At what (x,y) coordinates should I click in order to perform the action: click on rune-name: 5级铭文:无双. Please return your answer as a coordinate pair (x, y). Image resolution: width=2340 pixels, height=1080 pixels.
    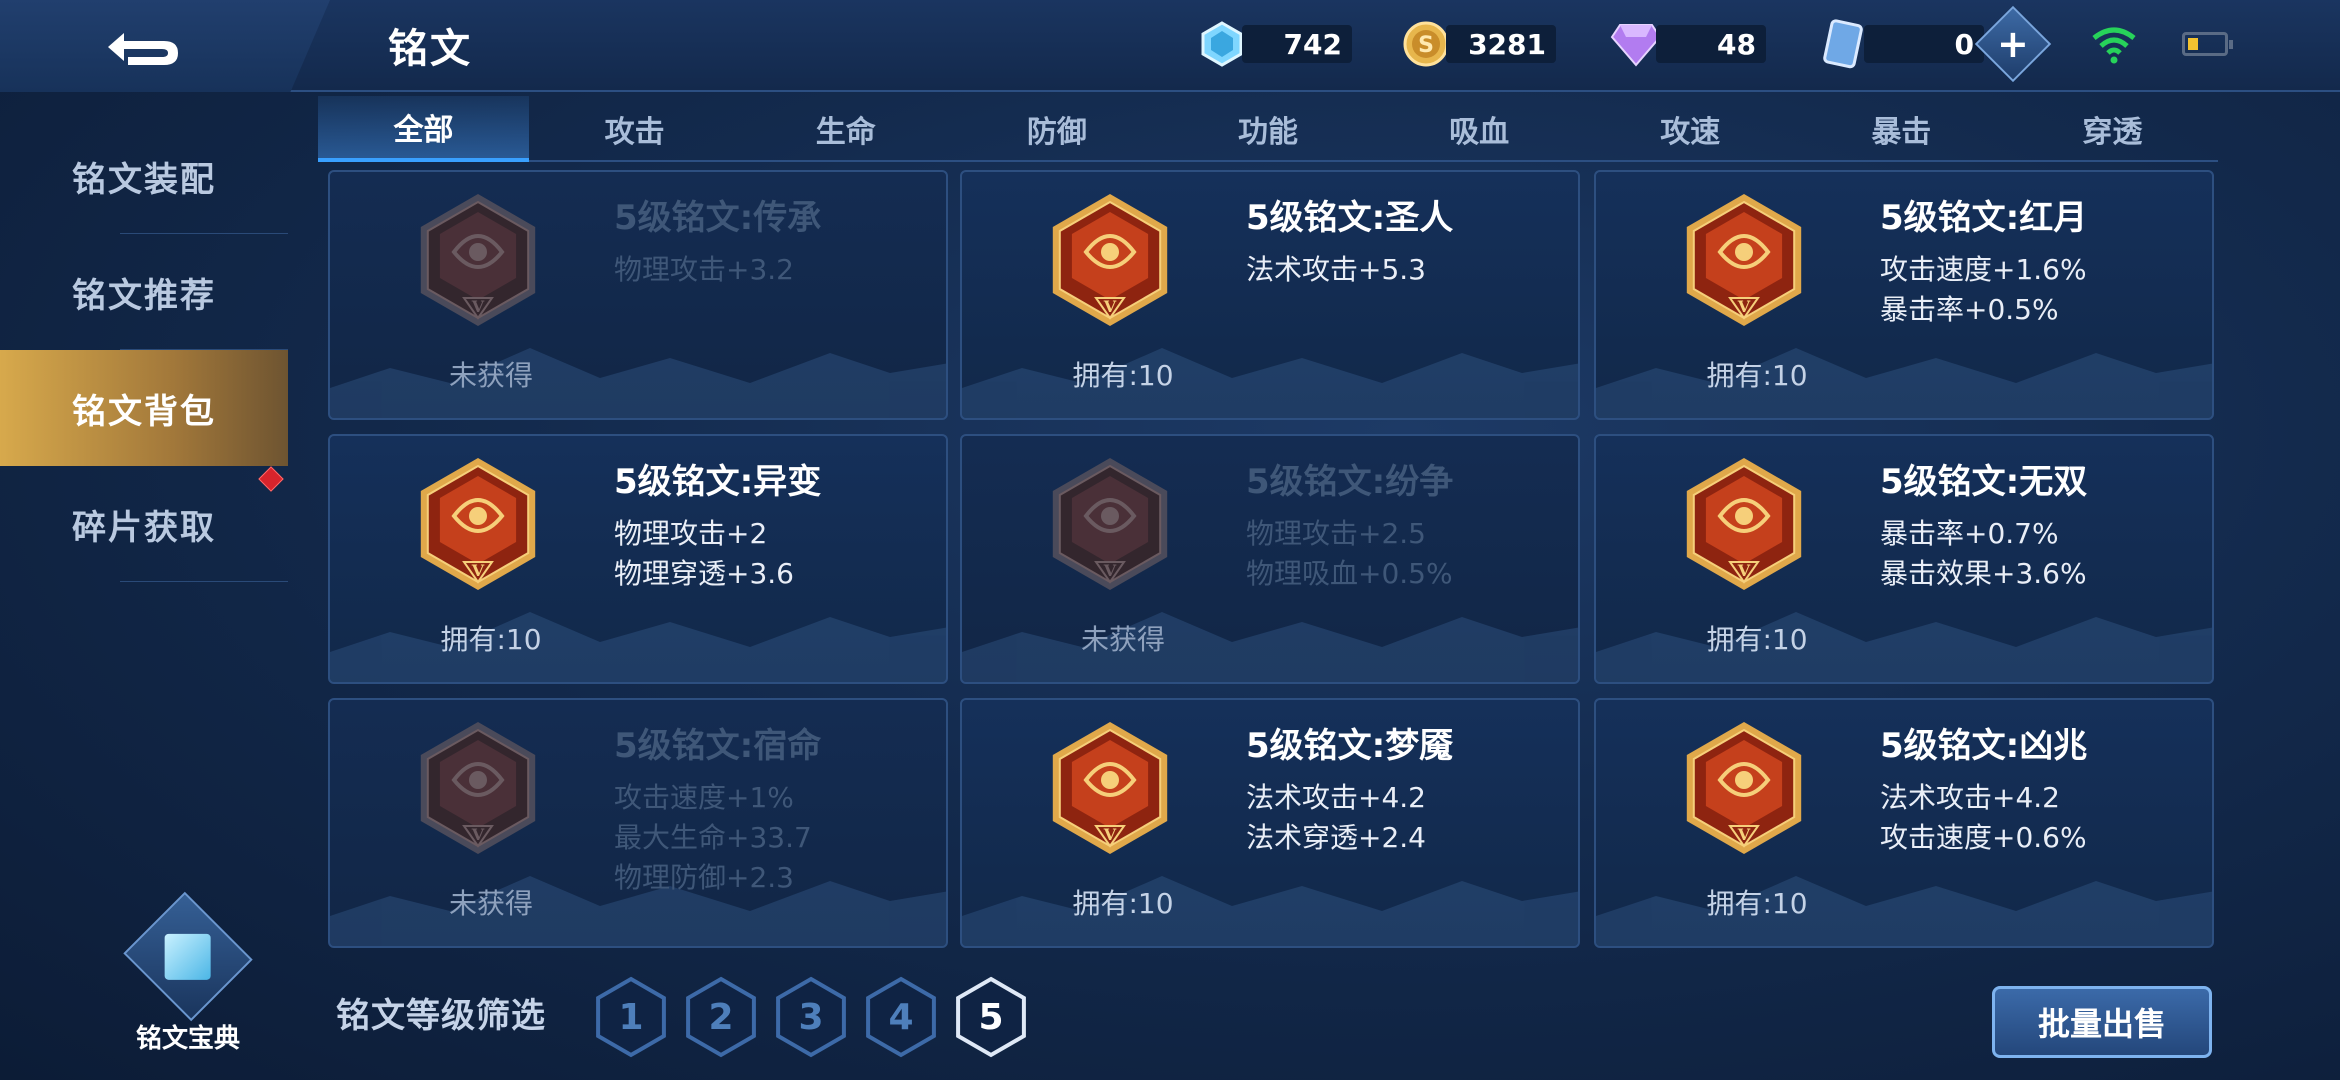
    Looking at the image, I should click on (1984, 482).